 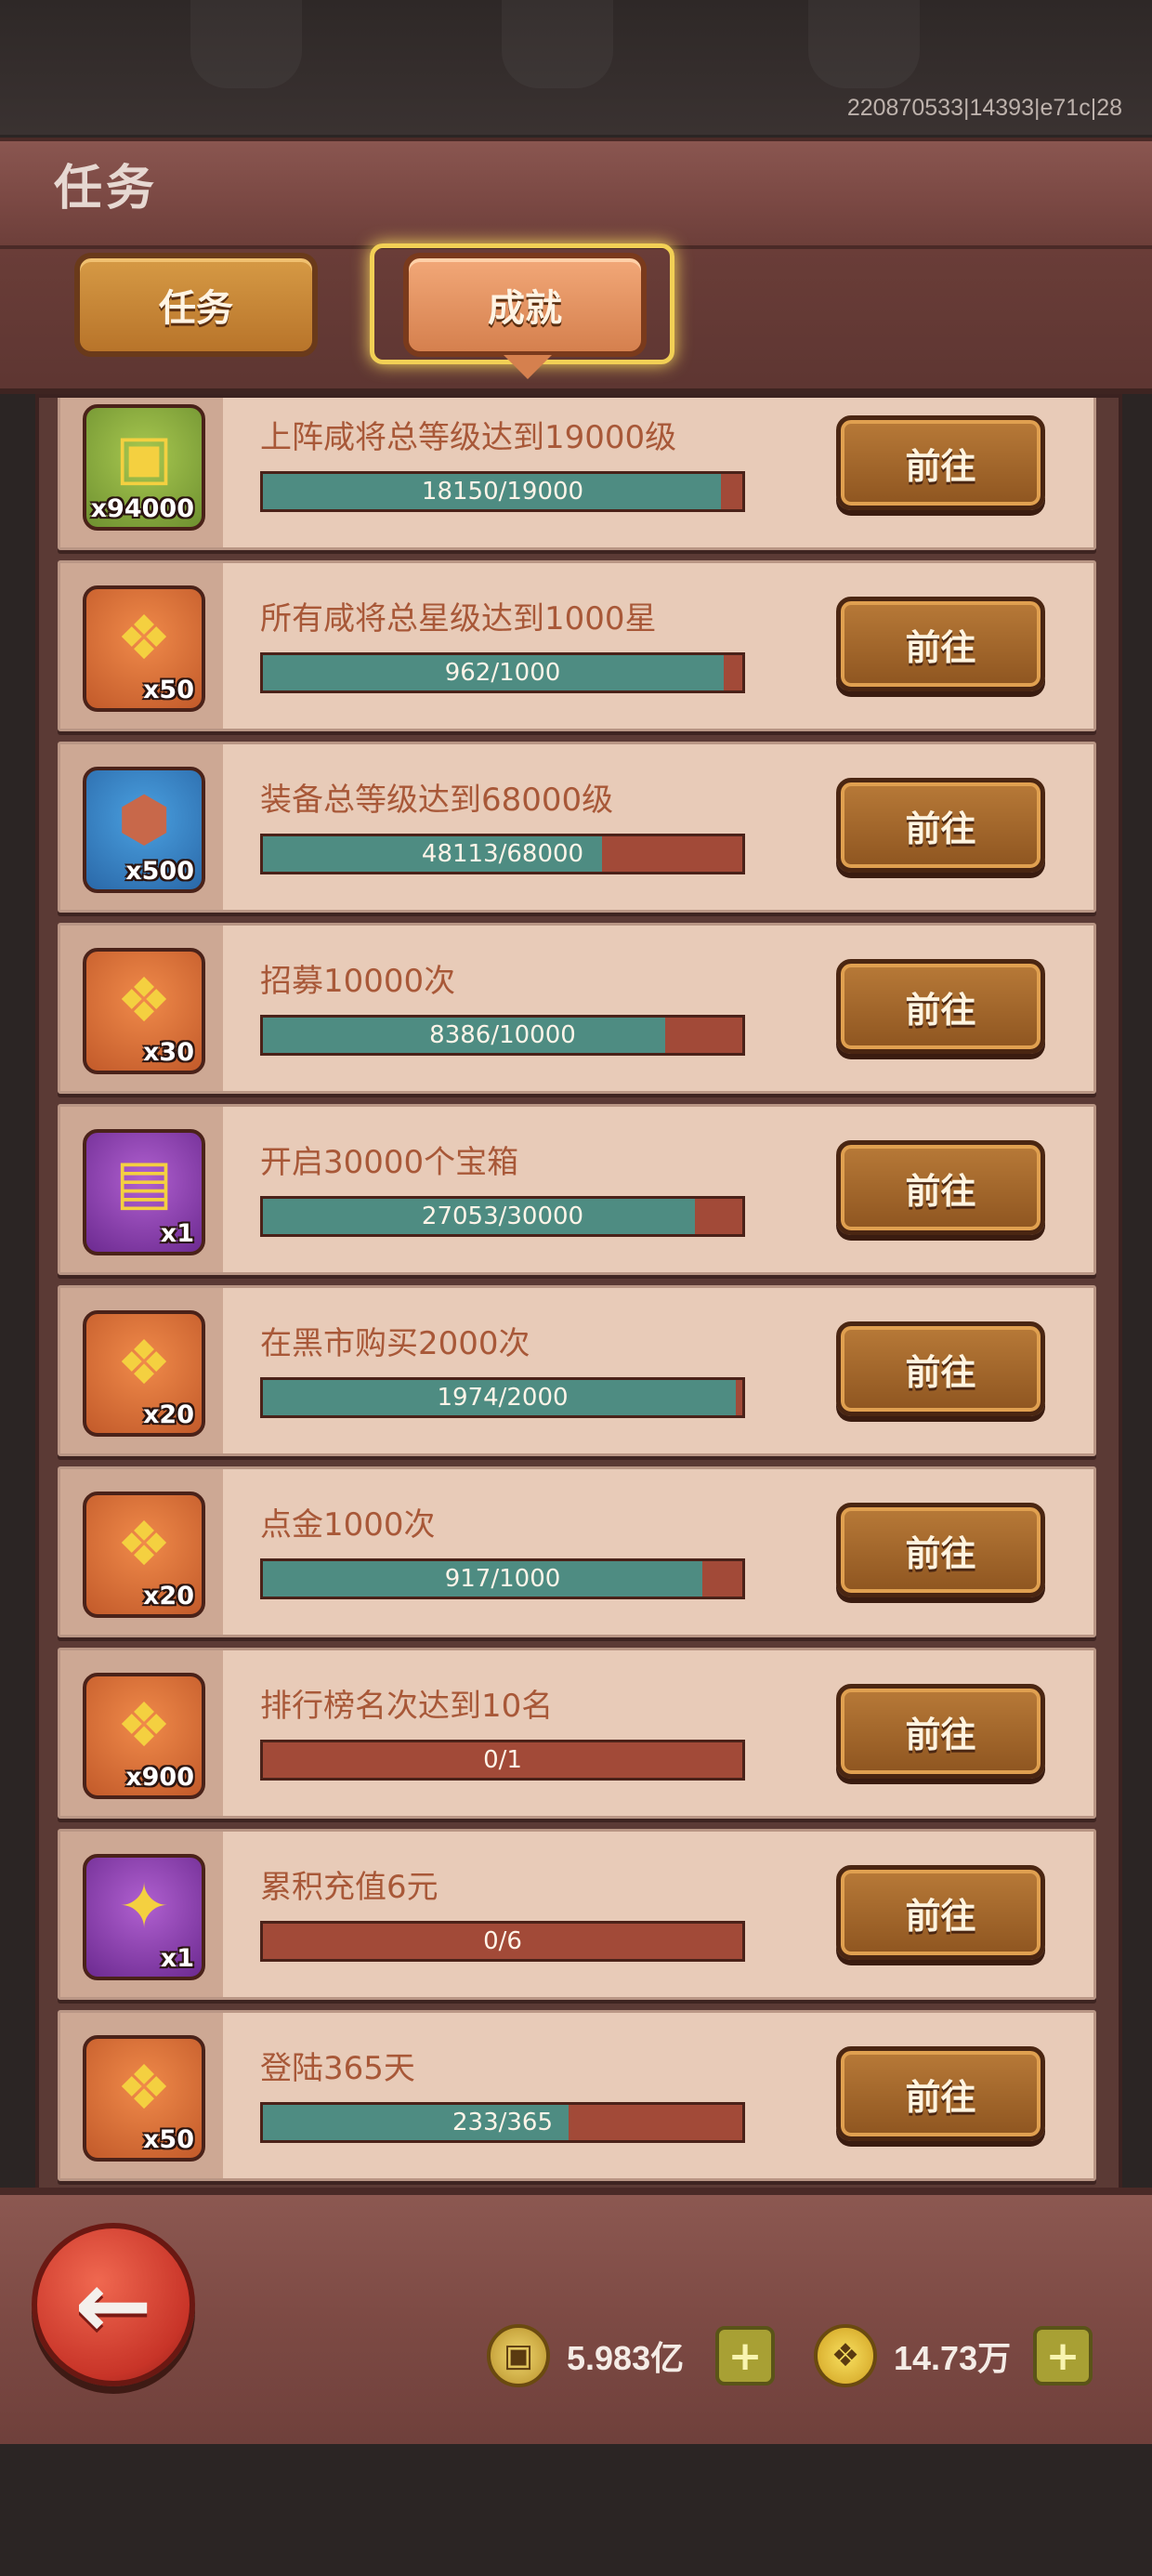 What do you see at coordinates (337, 2068) in the screenshot?
I see `achievement-description: 登陆365天` at bounding box center [337, 2068].